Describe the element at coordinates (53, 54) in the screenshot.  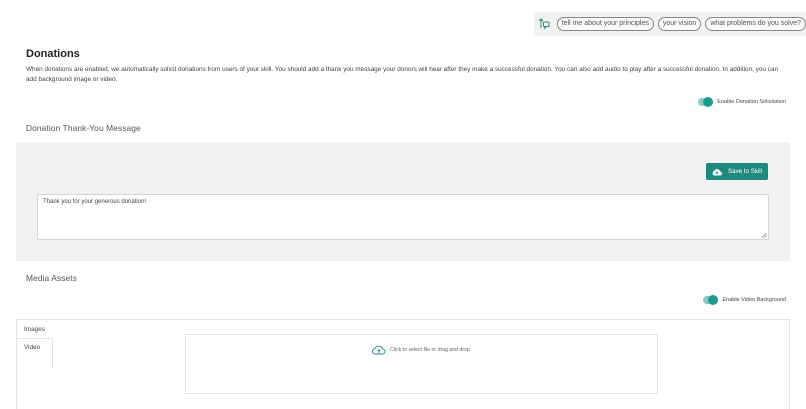
I see `page-title: Donations` at that location.